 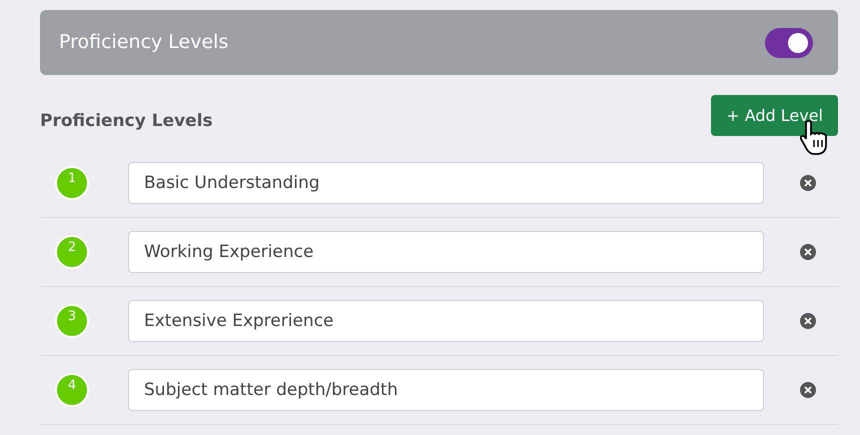 I want to click on level-number-badge: 4, so click(x=72, y=390).